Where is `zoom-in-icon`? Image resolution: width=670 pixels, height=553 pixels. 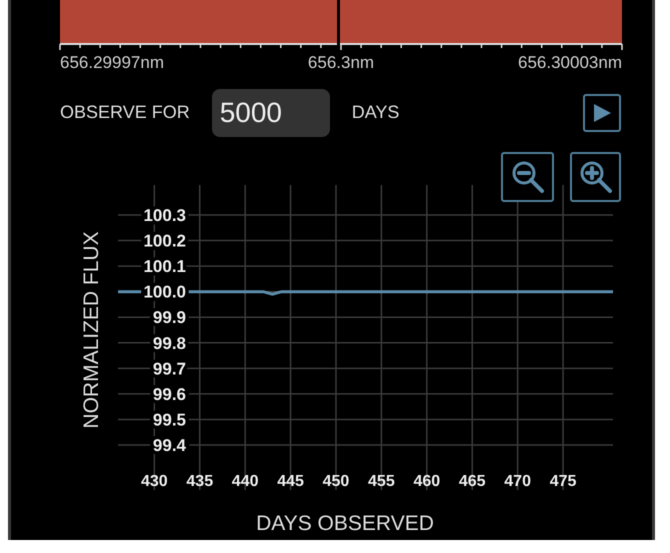
zoom-in-icon is located at coordinates (596, 177).